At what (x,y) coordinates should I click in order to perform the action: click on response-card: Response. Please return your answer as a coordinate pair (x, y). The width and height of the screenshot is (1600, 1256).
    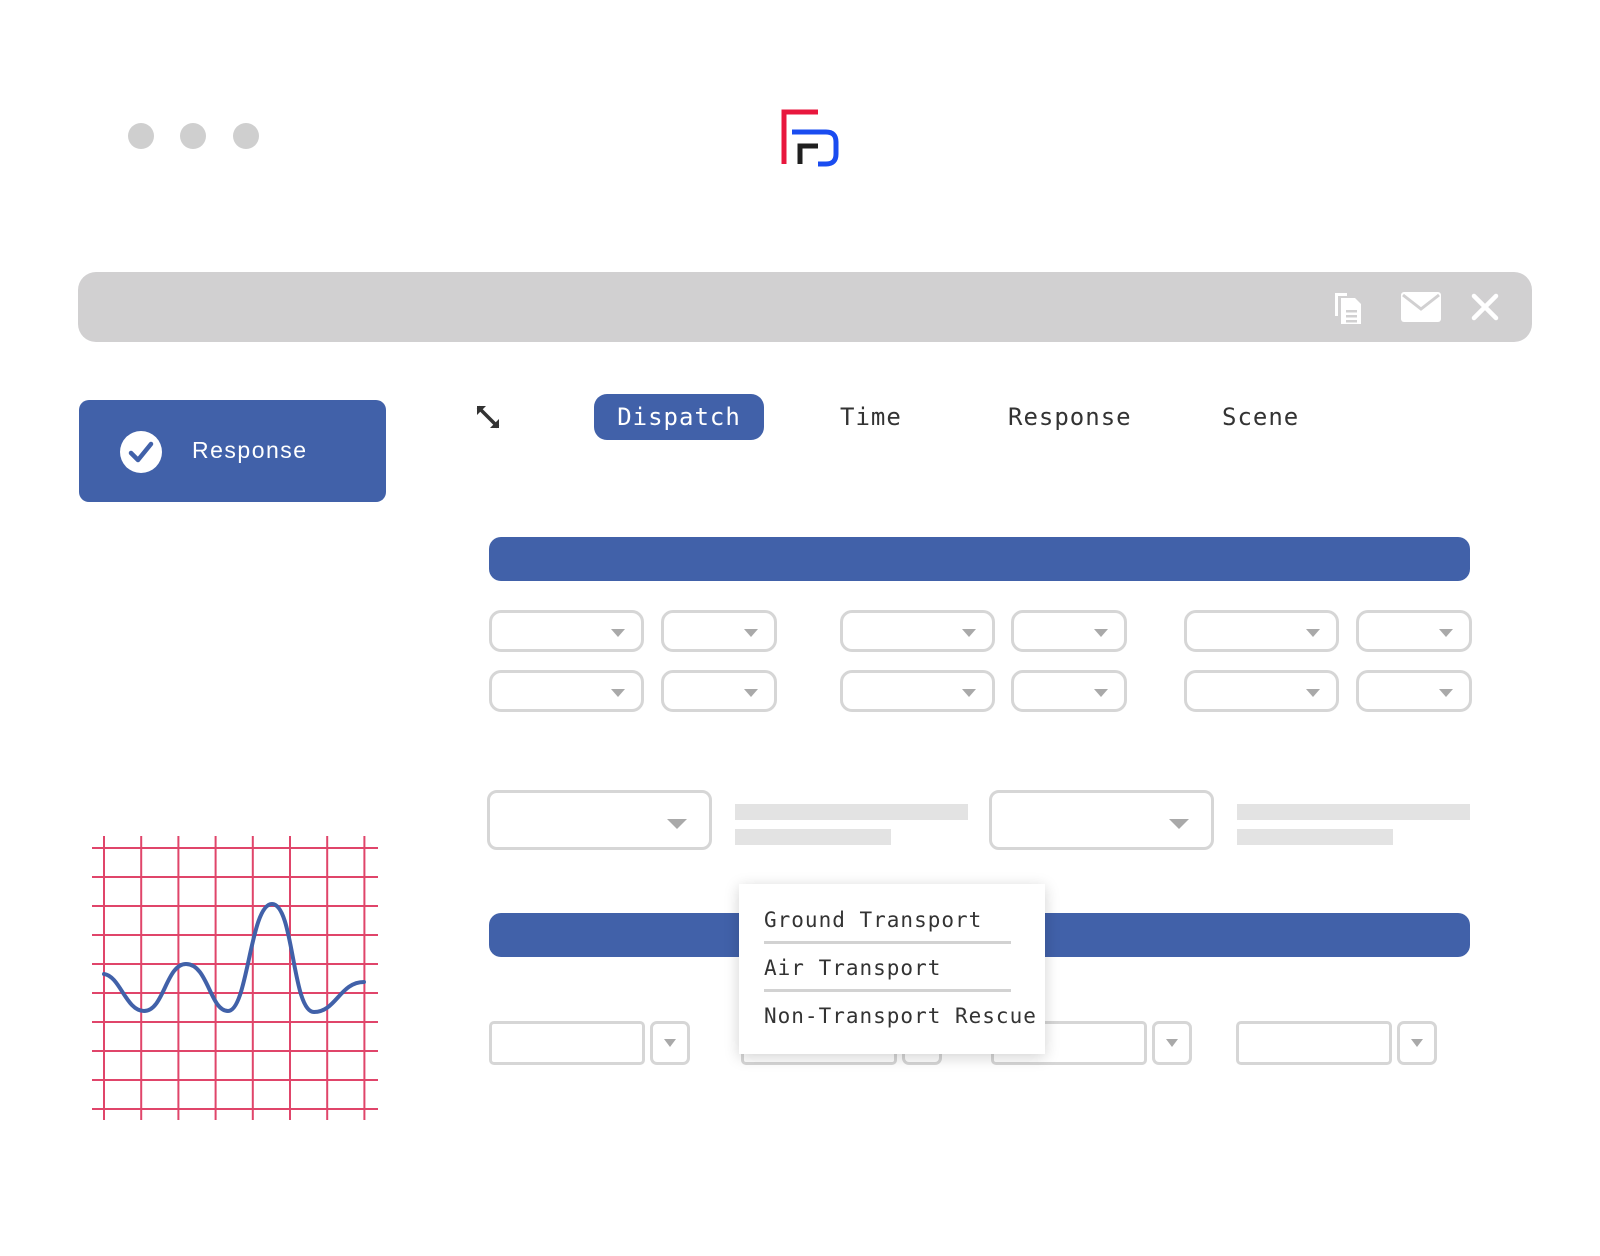
    Looking at the image, I should click on (232, 451).